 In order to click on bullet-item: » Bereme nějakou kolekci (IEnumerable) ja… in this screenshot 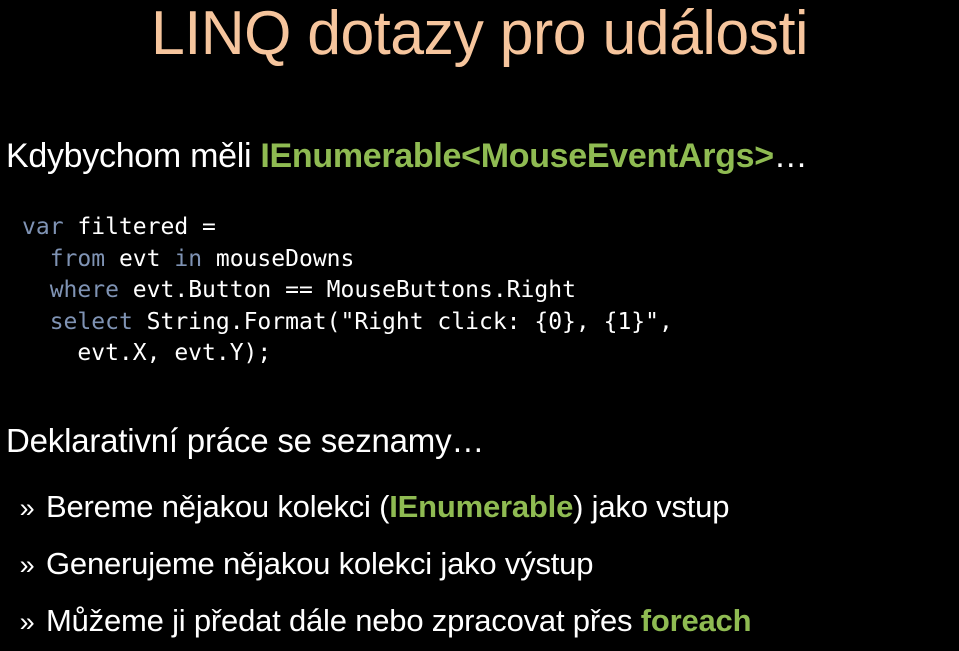, I will do `click(481, 506)`.